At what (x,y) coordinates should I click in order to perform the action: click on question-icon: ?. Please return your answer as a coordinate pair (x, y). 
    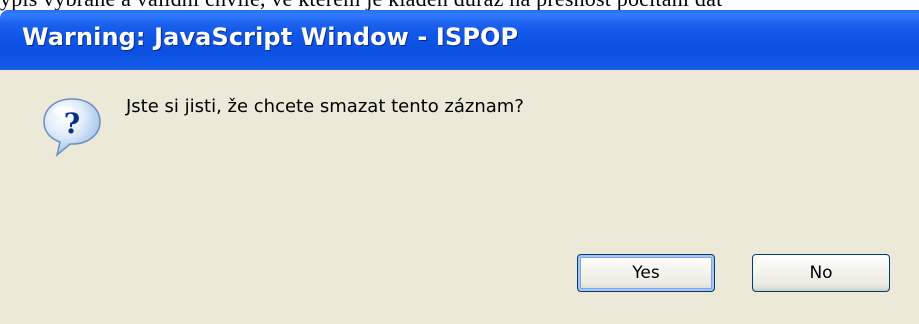
    Looking at the image, I should click on (72, 127).